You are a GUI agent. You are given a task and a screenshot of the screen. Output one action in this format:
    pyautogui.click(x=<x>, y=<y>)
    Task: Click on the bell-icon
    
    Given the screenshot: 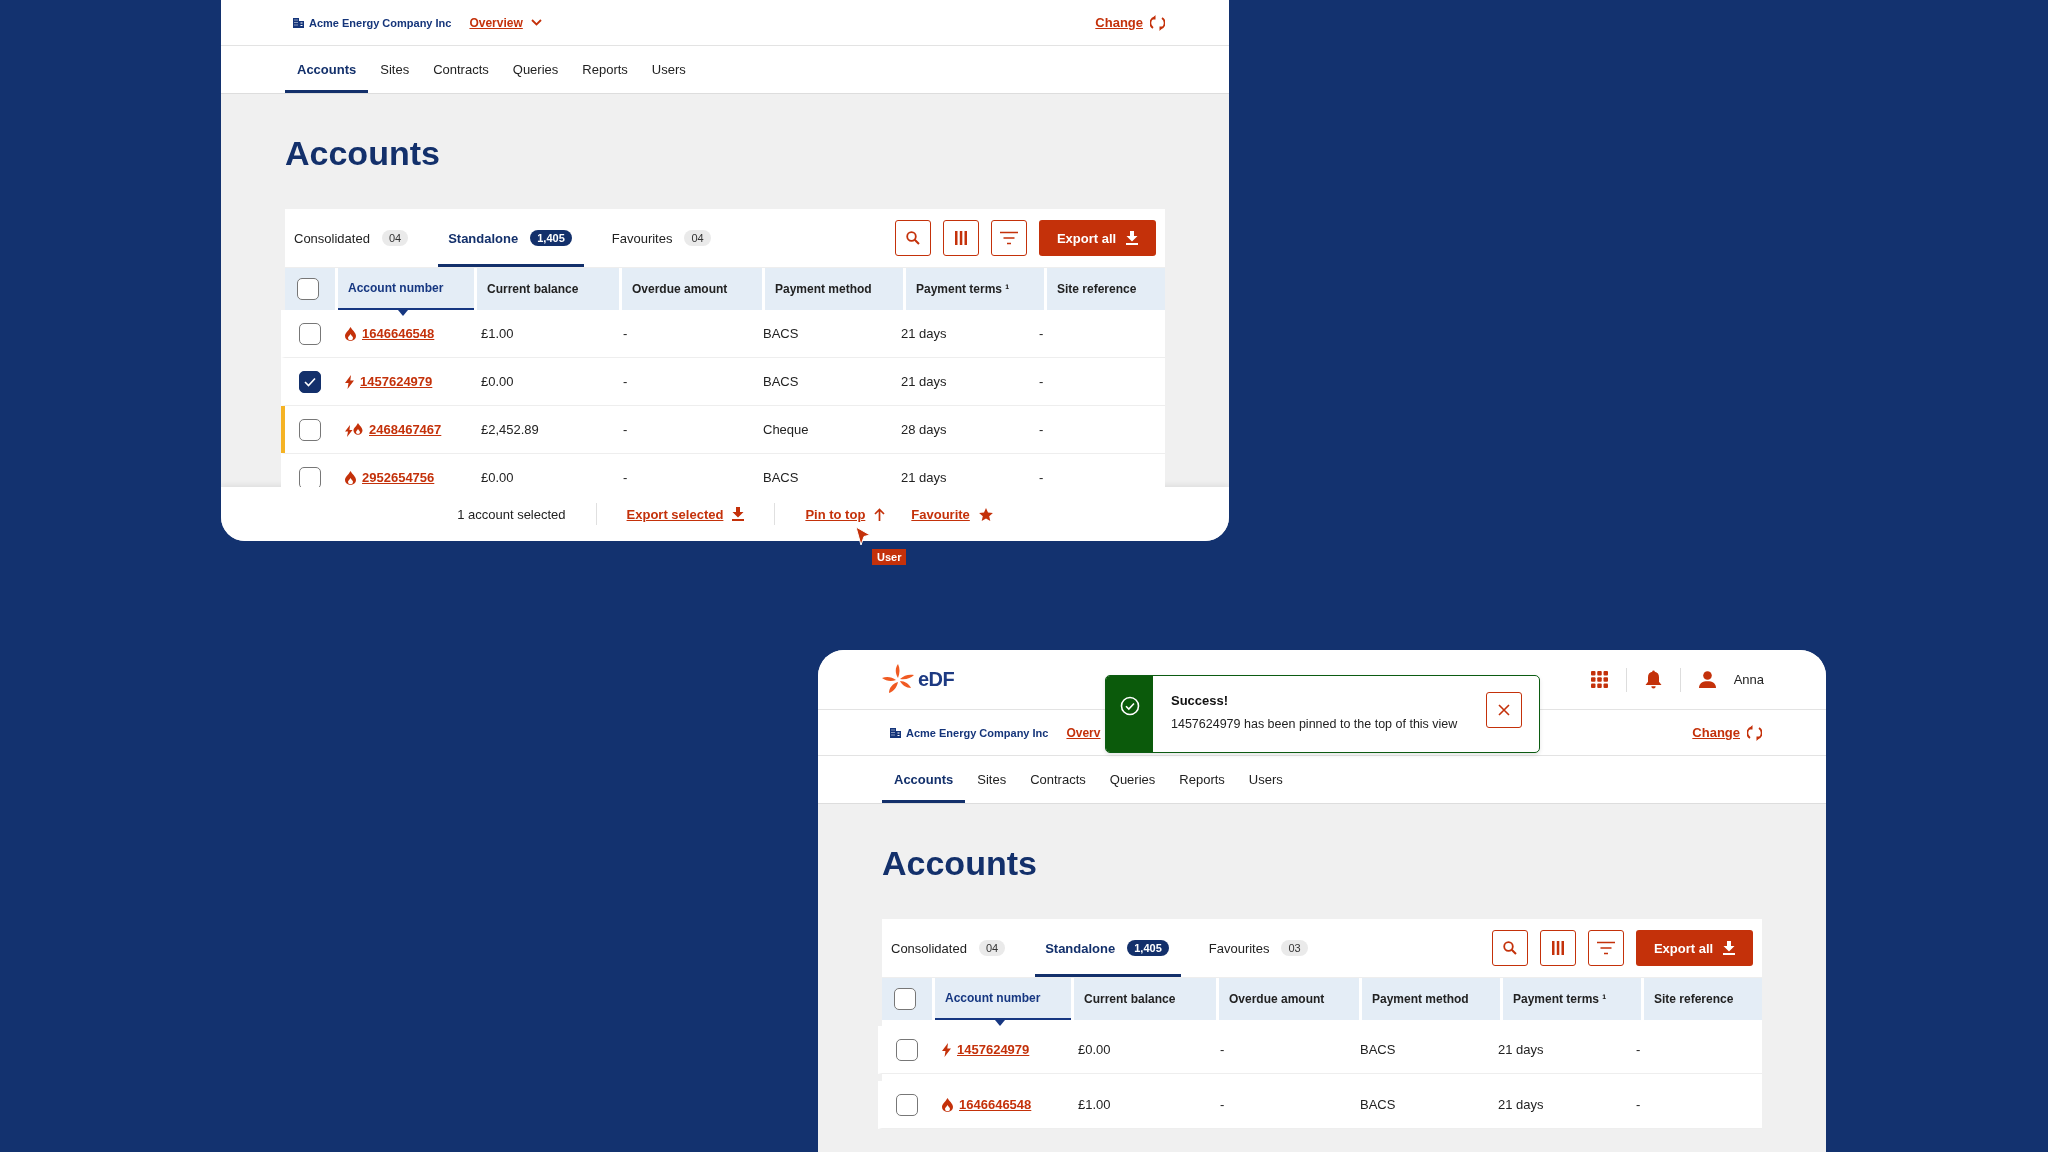 What is the action you would take?
    pyautogui.click(x=1653, y=679)
    